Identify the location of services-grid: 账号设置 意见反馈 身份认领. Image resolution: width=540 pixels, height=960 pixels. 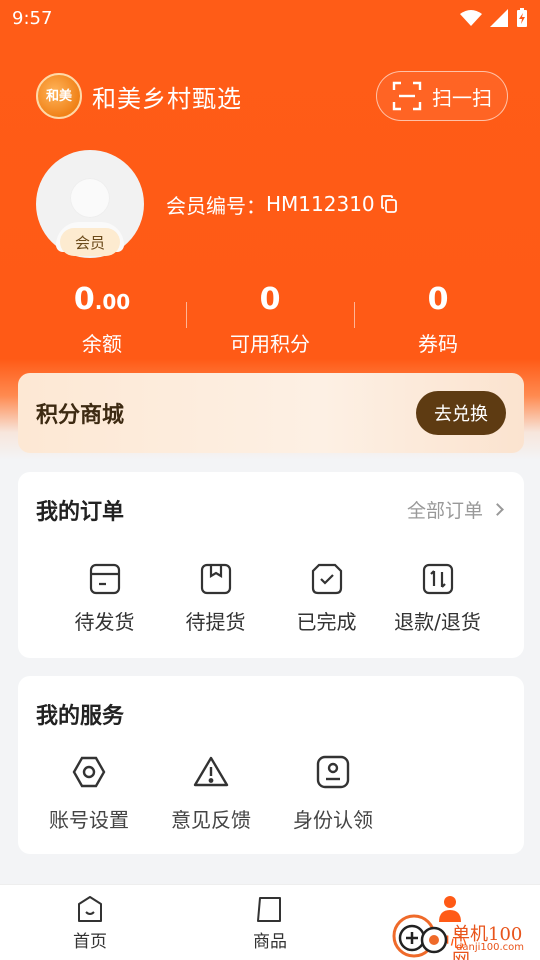
(206, 793).